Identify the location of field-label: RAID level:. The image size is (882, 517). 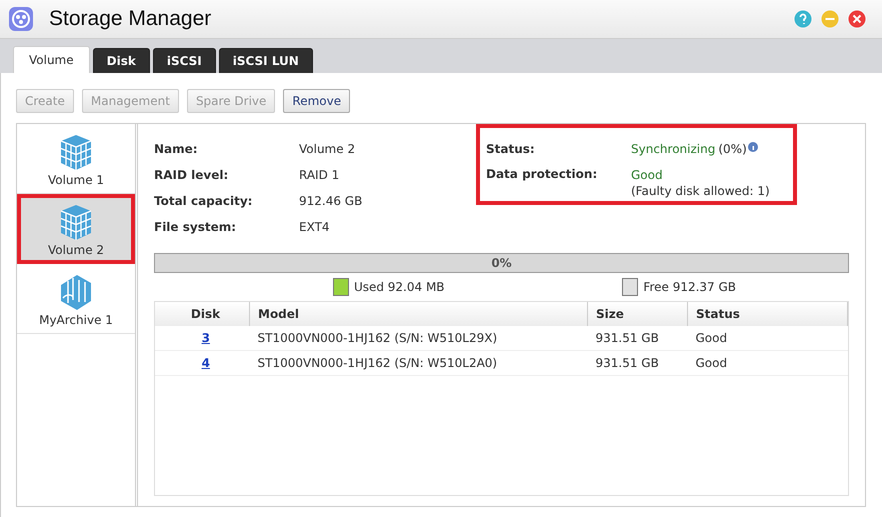
(192, 175).